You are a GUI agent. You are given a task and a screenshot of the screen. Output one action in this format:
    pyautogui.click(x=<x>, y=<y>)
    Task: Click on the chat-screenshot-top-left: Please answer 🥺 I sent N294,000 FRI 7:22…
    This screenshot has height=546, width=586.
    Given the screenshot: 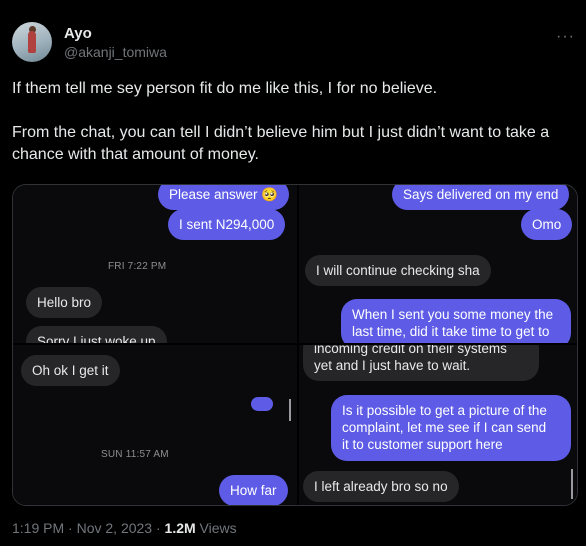 What is the action you would take?
    pyautogui.click(x=155, y=264)
    